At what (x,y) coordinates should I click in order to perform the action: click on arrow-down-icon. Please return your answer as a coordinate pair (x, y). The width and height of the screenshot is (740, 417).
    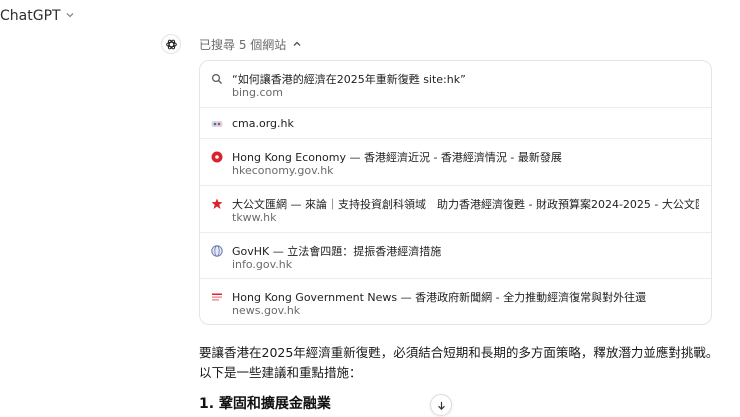
    Looking at the image, I should click on (441, 405).